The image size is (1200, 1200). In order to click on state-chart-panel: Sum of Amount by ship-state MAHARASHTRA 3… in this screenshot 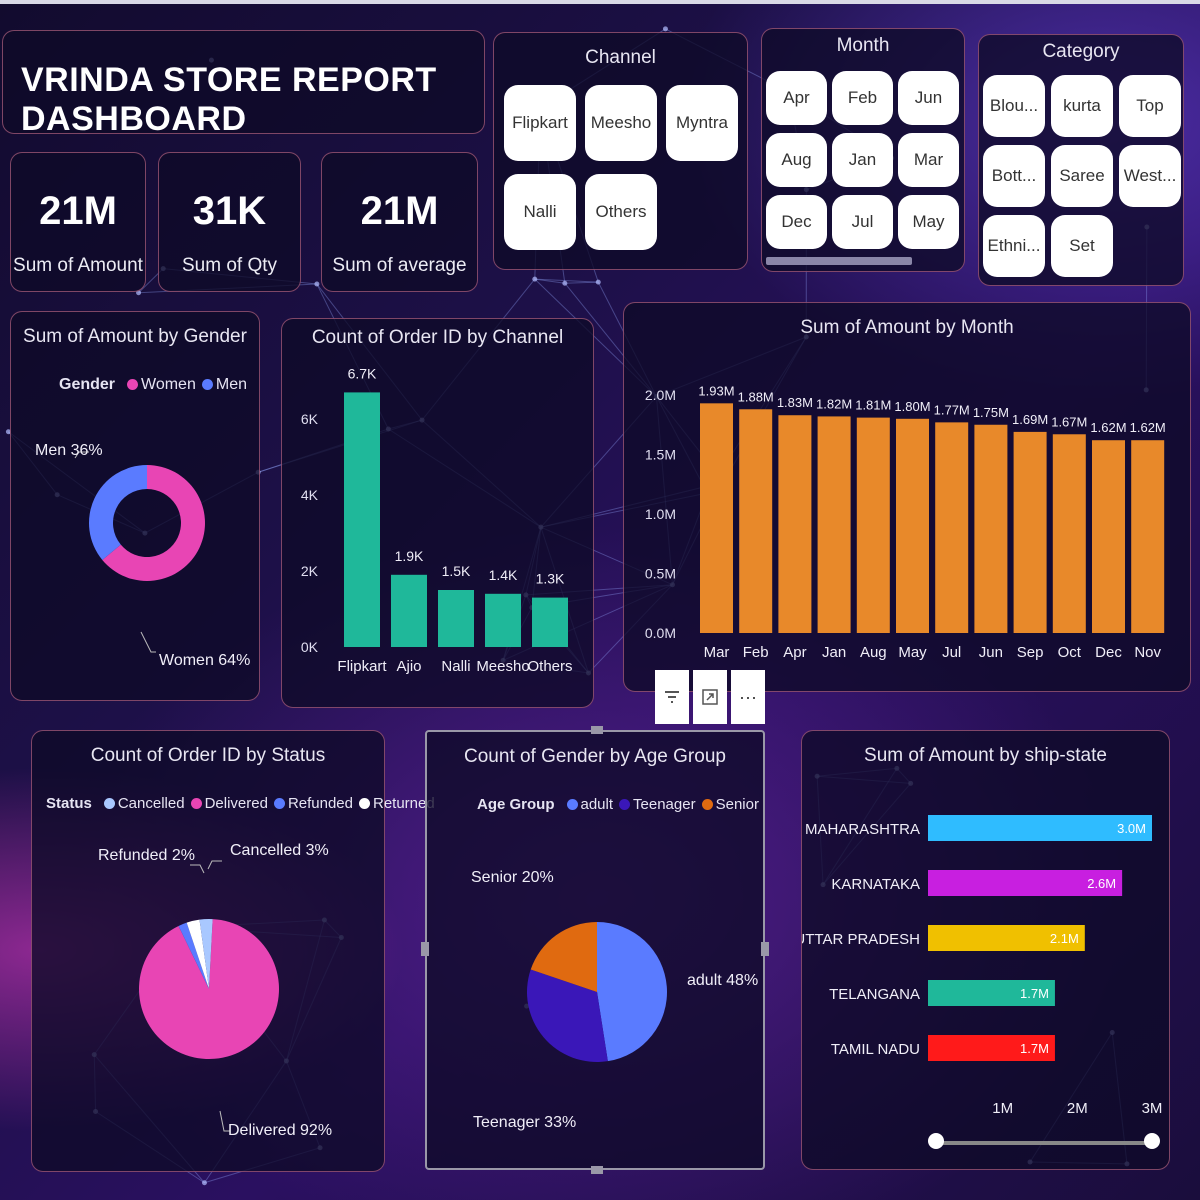, I will do `click(985, 950)`.